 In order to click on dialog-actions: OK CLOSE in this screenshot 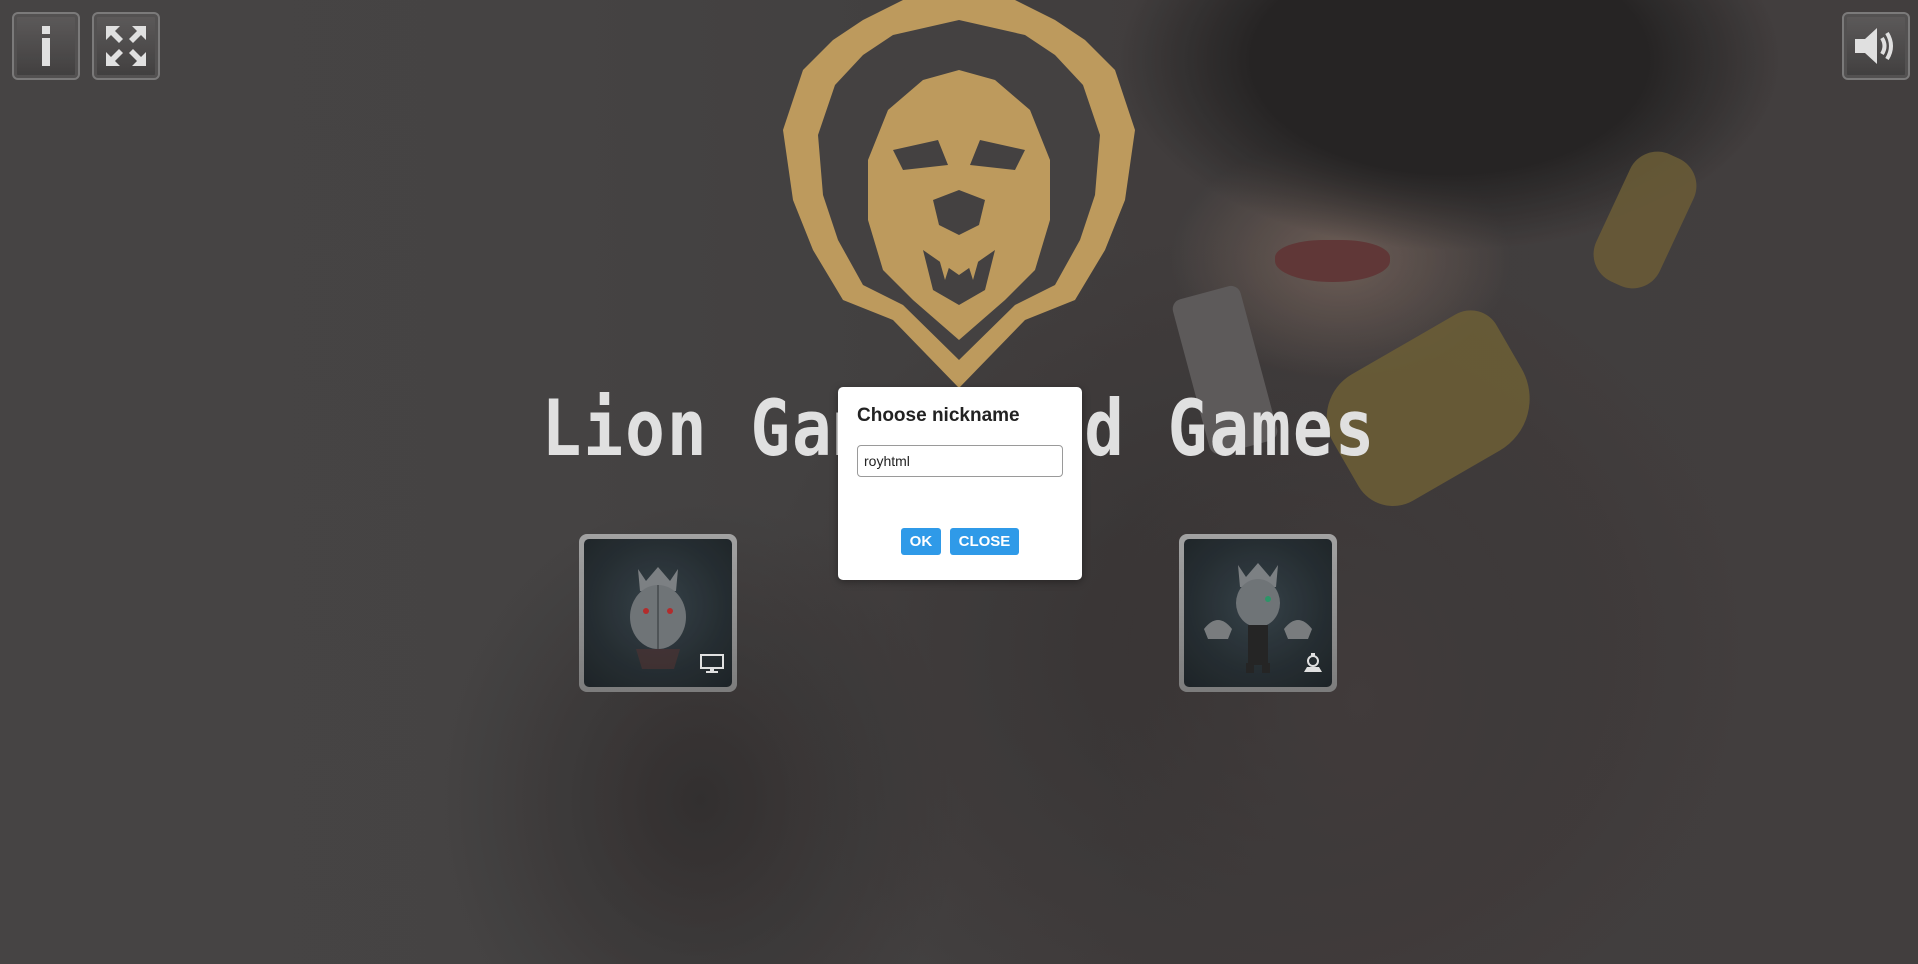, I will do `click(960, 541)`.